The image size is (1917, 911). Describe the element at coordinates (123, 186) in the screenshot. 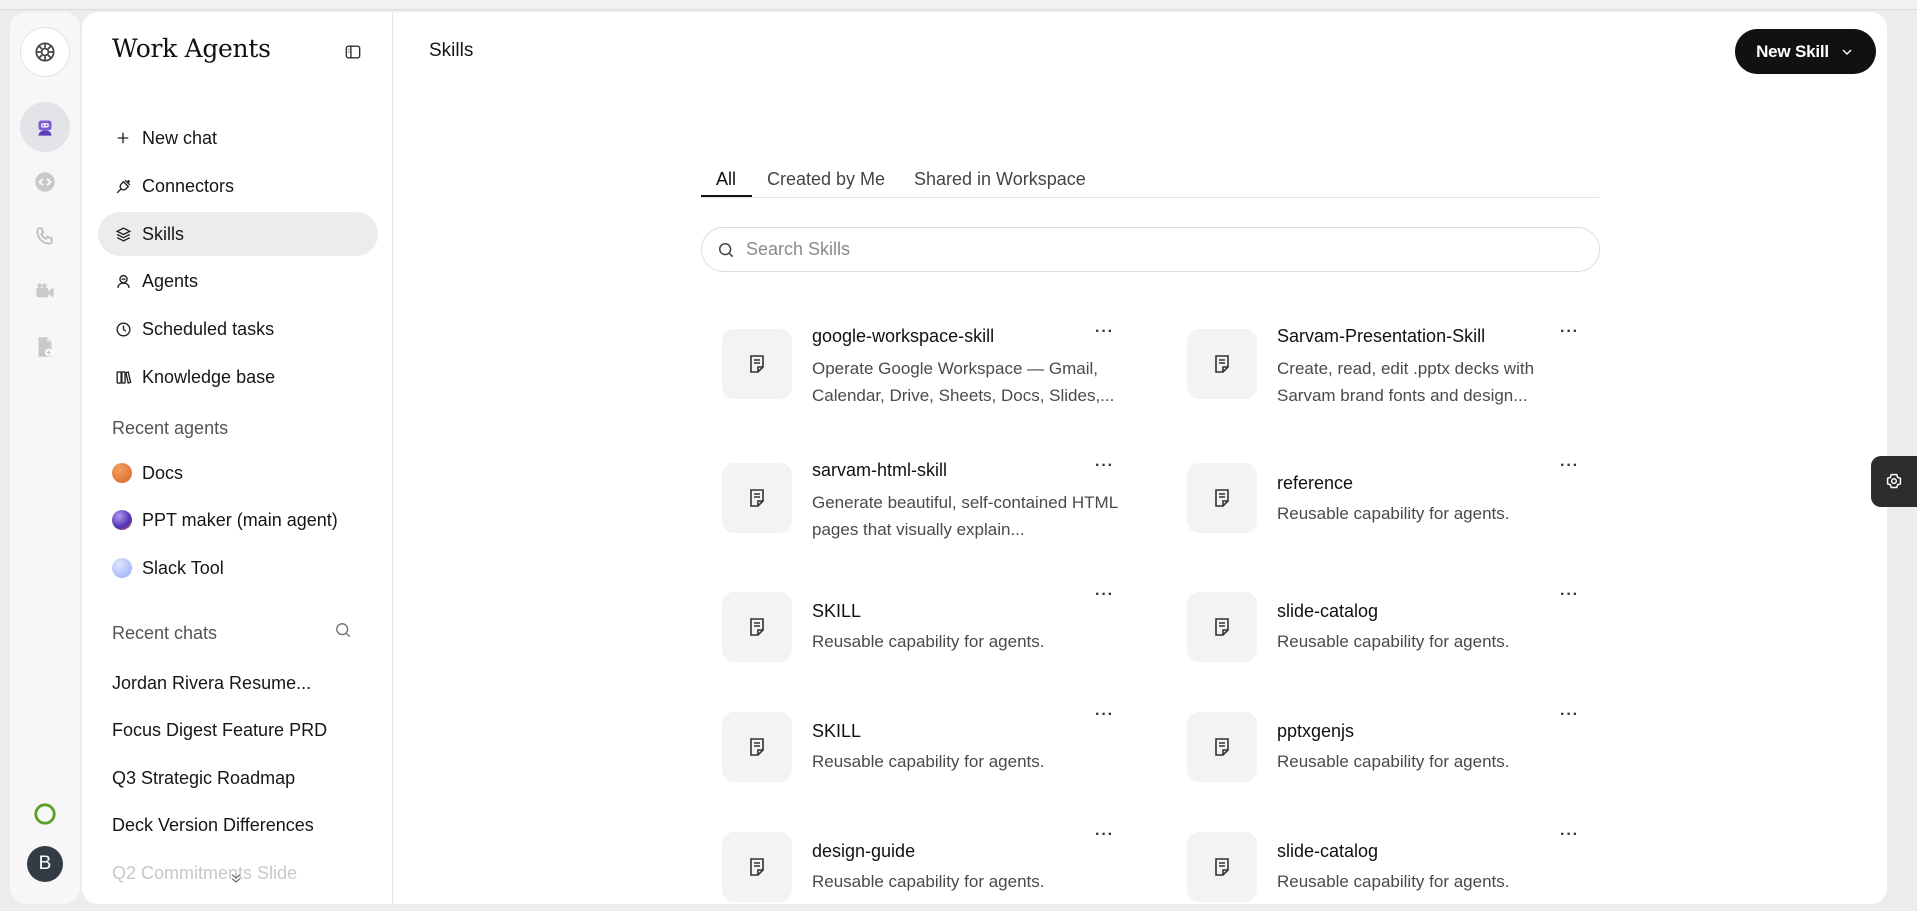

I see `plug-icon` at that location.